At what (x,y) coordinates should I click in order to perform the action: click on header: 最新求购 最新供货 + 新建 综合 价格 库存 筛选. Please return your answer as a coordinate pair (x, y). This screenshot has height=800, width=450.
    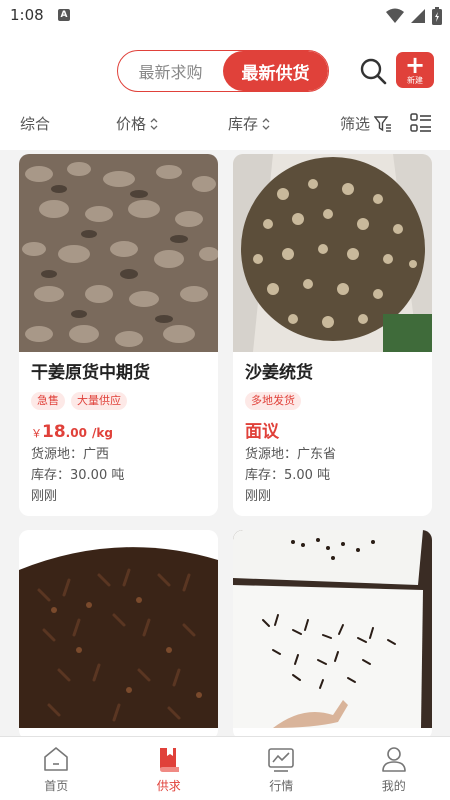
    Looking at the image, I should click on (225, 91).